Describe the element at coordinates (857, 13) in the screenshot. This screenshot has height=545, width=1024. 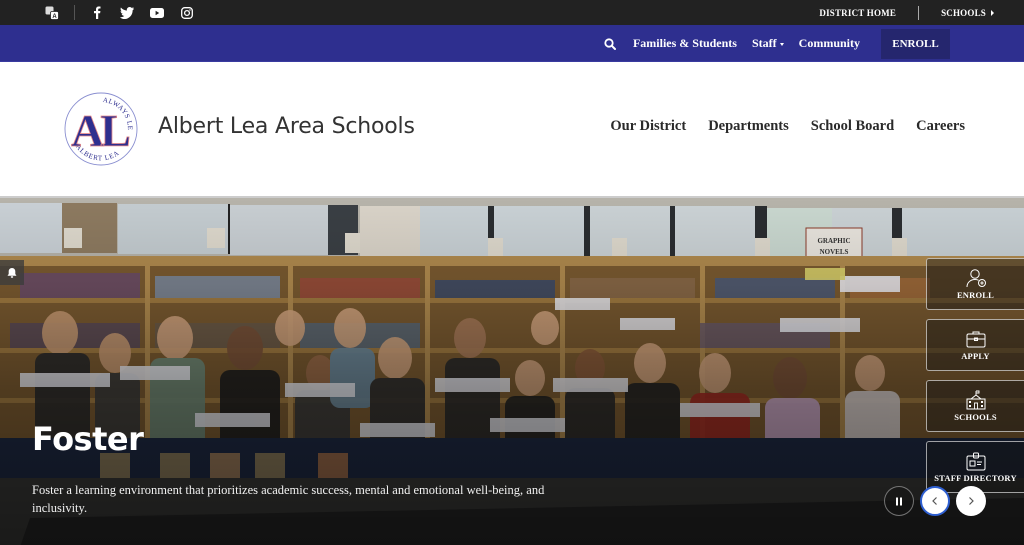
I see `district-home-link: DISTRICT HOME` at that location.